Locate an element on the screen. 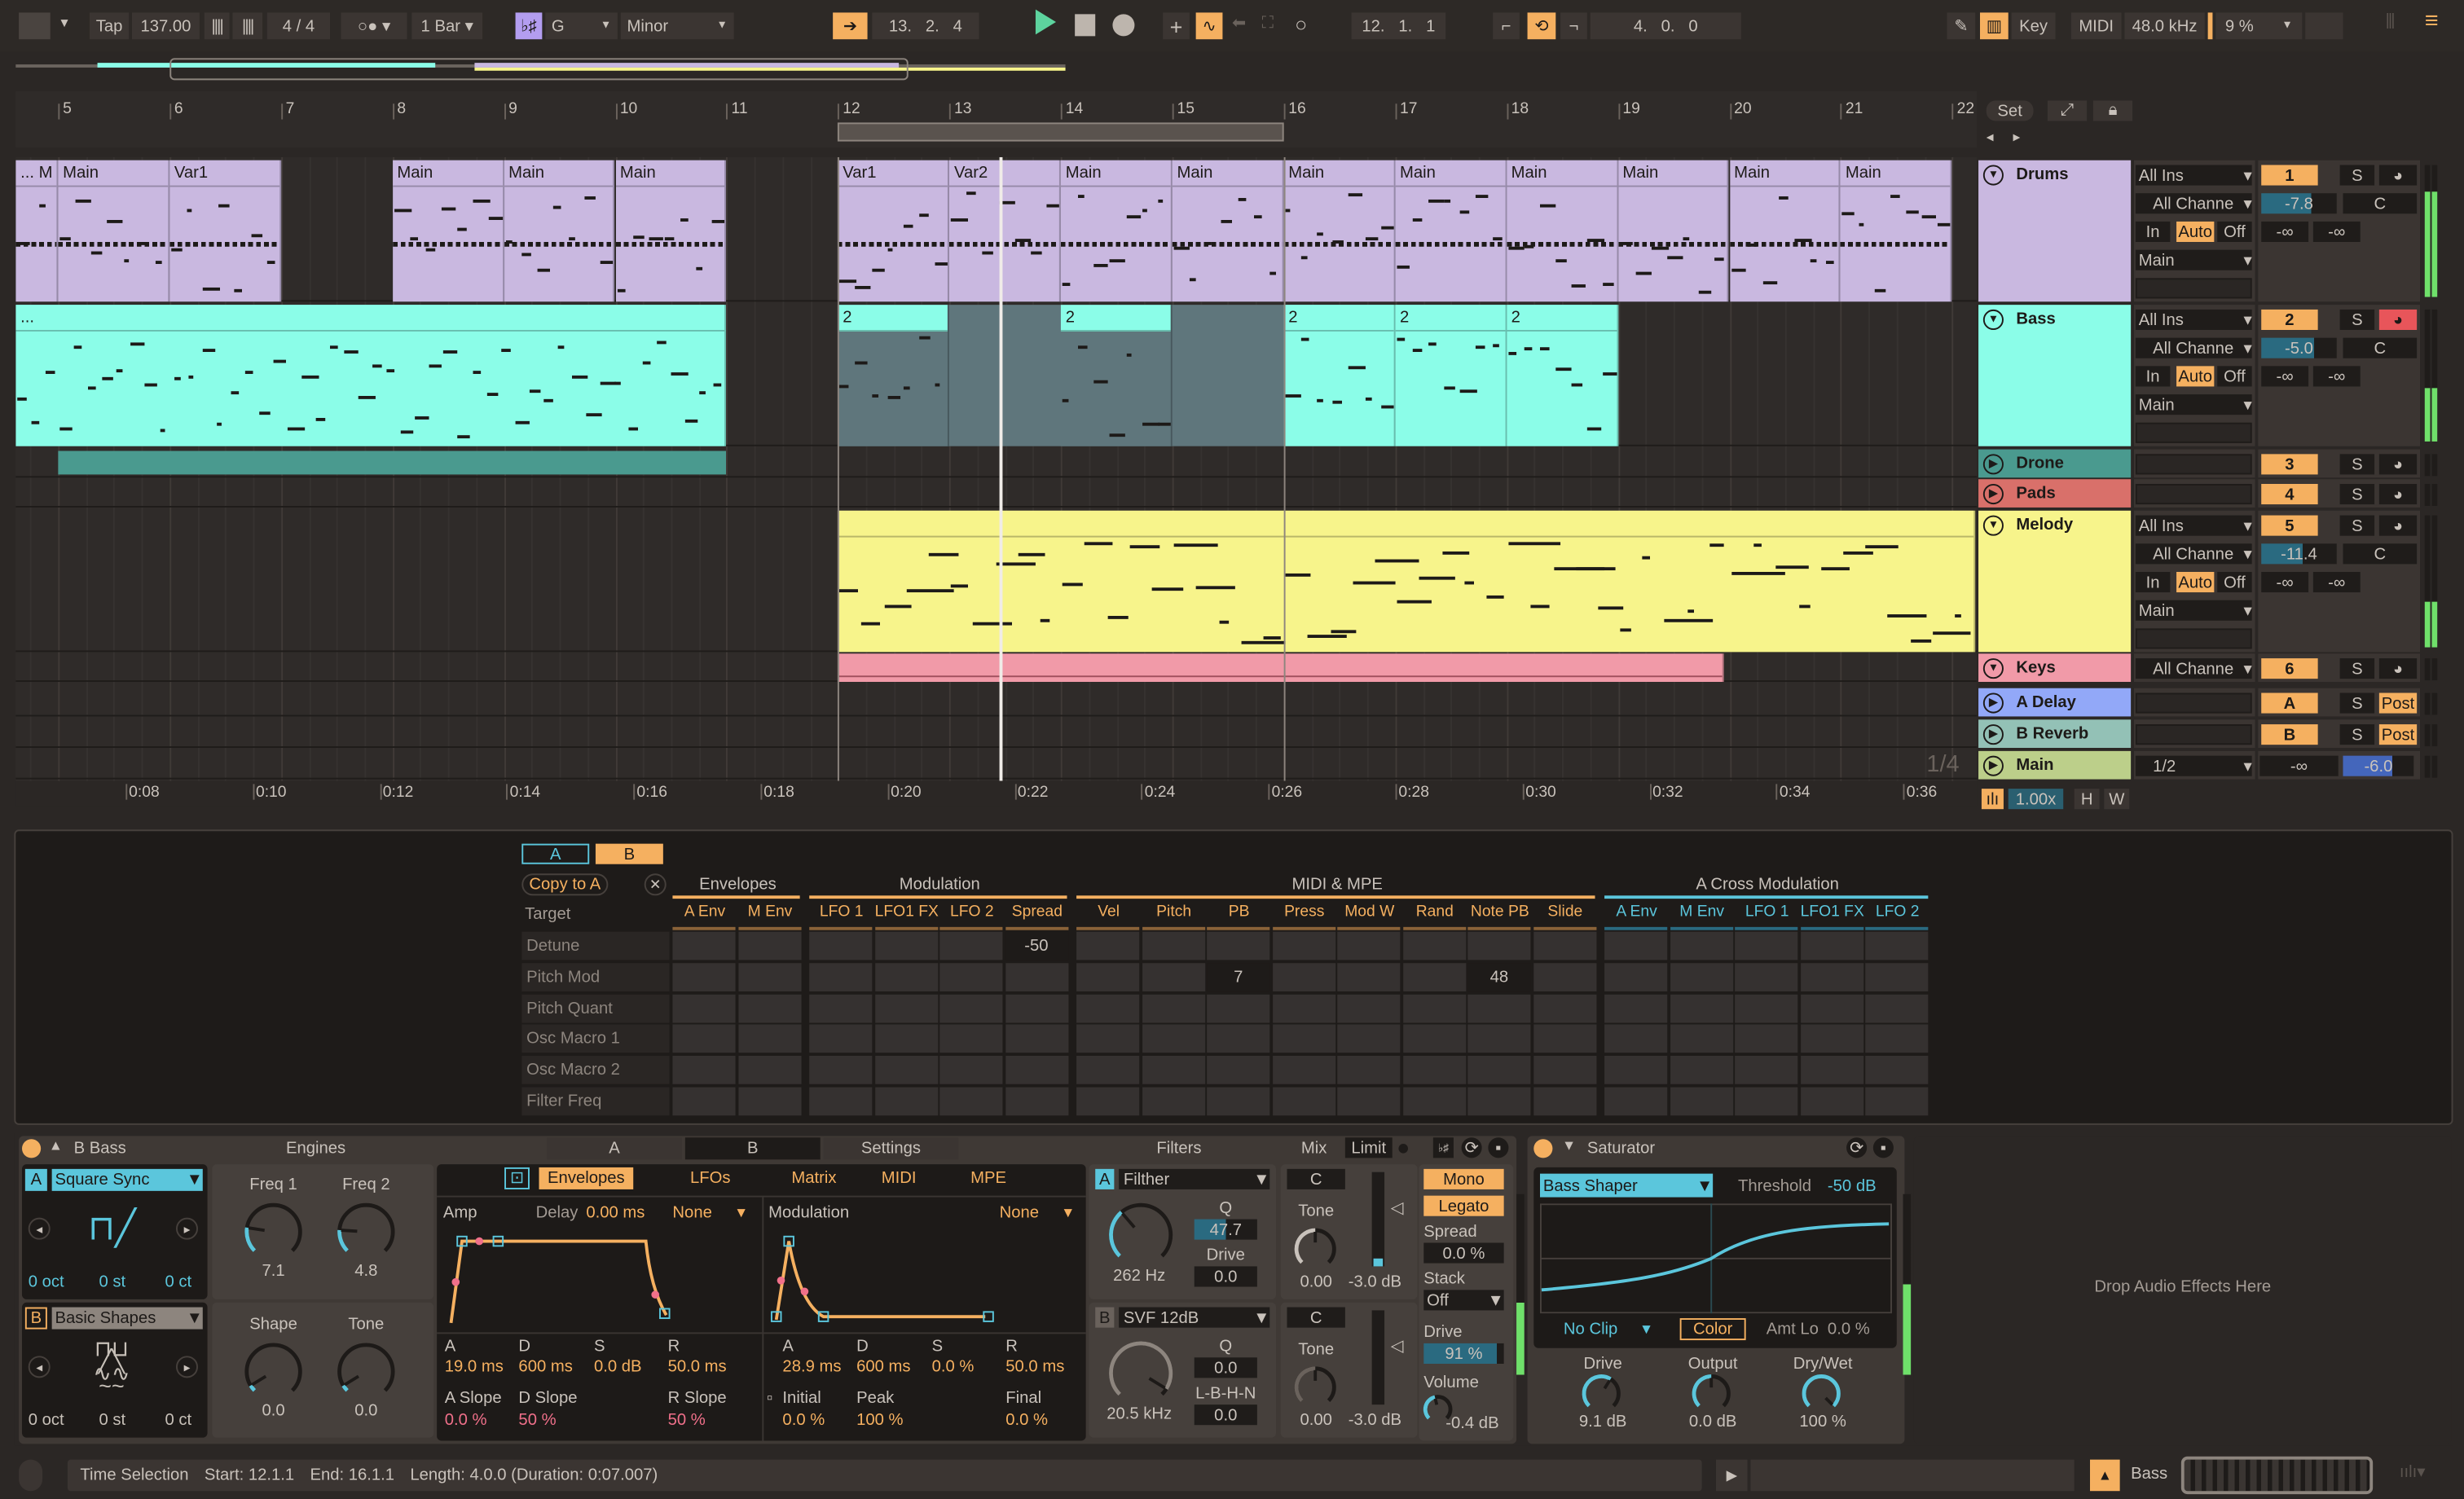 The width and height of the screenshot is (2464, 1499). tempo-field: 137.00 is located at coordinates (165, 26).